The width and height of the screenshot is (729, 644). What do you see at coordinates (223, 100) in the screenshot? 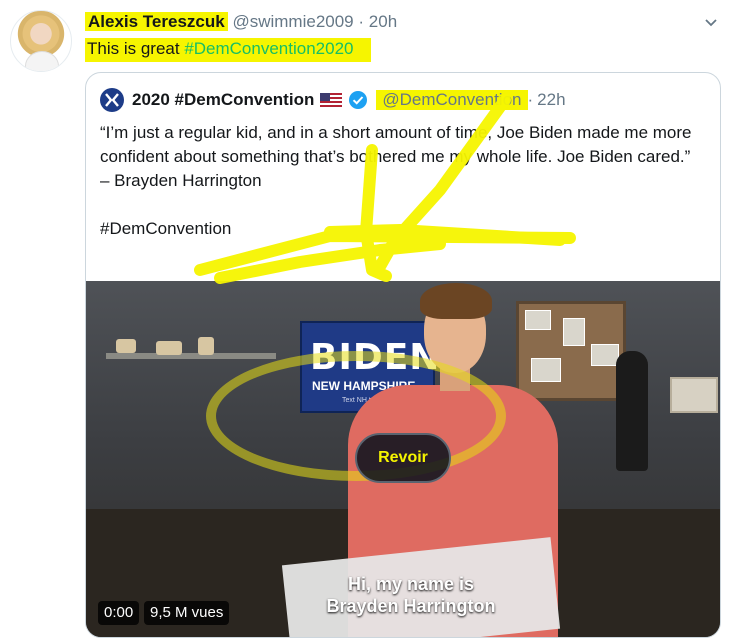
I see `quoted-account-name: 2020 #DemConvention` at bounding box center [223, 100].